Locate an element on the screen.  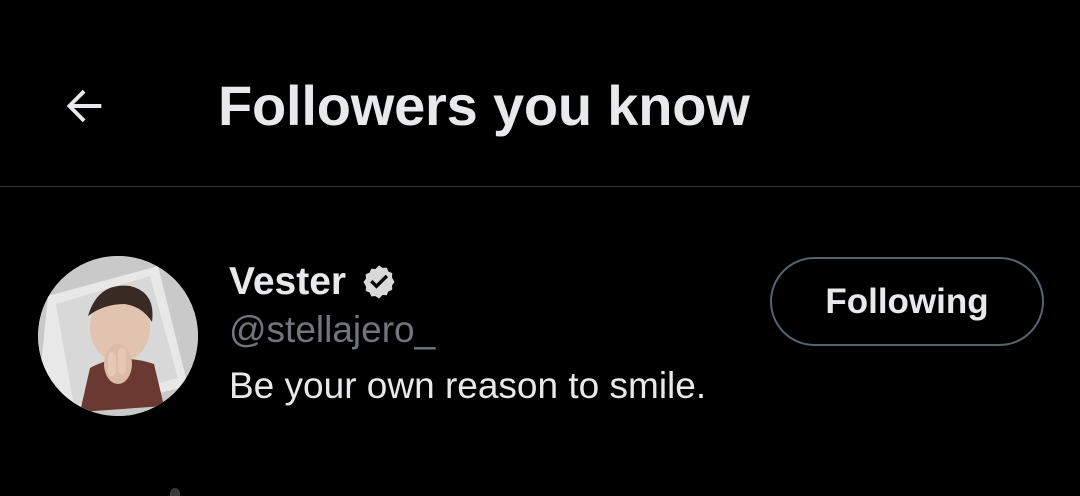
page-title: Followers you know is located at coordinates (484, 105).